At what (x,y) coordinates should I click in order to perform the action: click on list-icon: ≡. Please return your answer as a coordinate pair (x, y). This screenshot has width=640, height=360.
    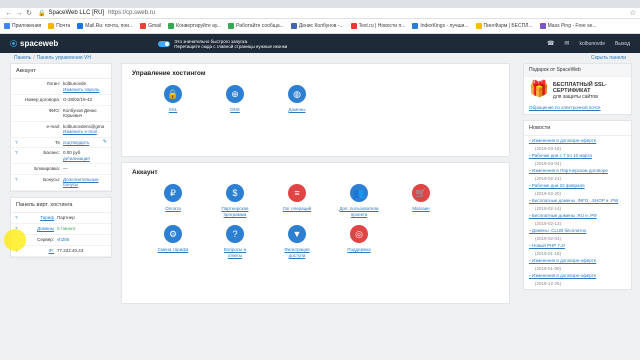
    Looking at the image, I should click on (297, 193).